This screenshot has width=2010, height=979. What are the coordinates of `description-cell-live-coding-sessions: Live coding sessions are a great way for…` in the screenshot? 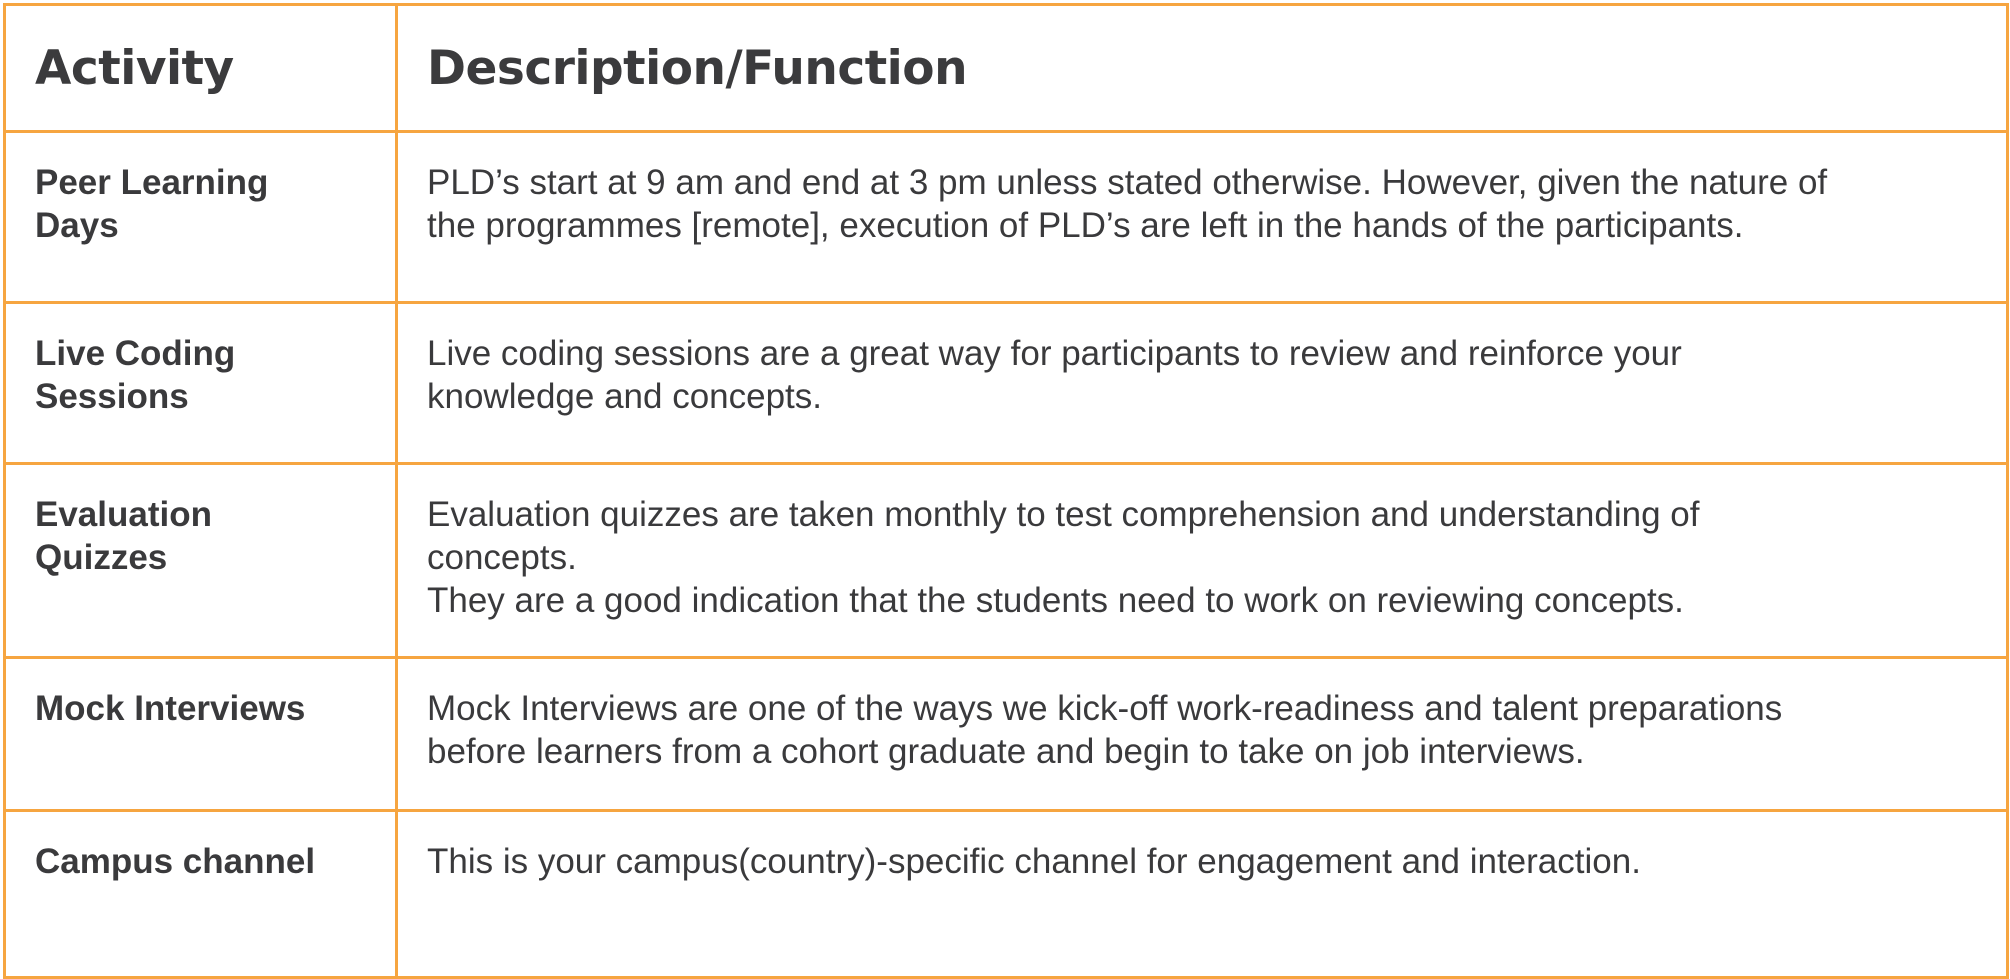 It's located at (1202, 383).